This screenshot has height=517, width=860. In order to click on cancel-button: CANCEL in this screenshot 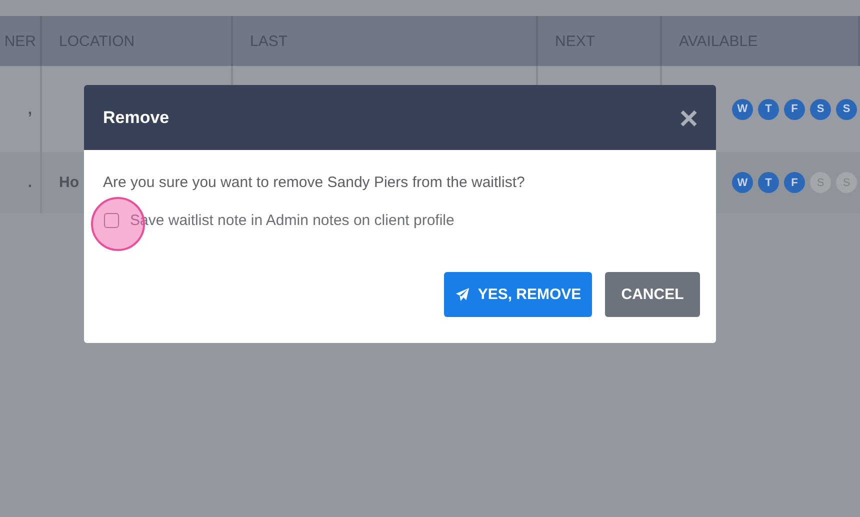, I will do `click(652, 294)`.